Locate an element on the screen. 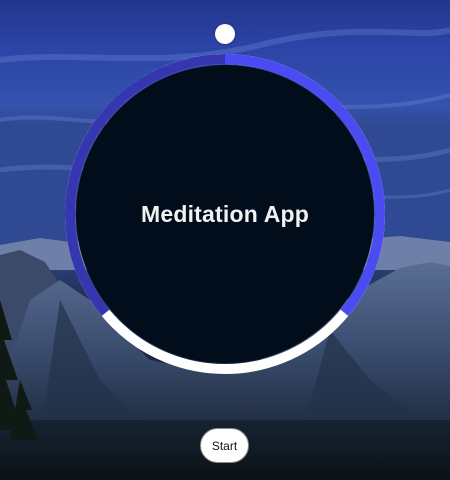 Image resolution: width=450 pixels, height=480 pixels. app-title: Meditation App is located at coordinates (225, 213).